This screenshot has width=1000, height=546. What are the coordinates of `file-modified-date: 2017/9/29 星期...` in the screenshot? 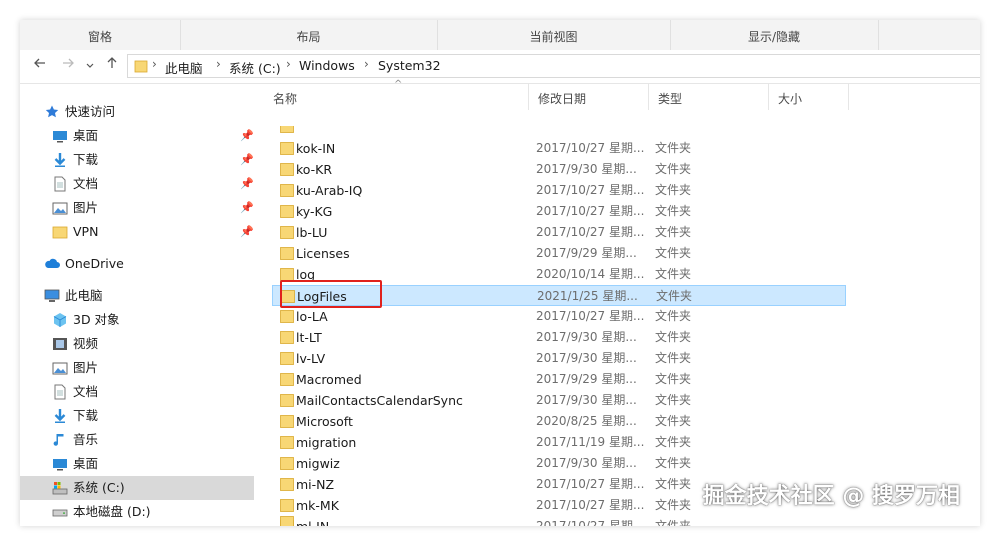 It's located at (586, 379).